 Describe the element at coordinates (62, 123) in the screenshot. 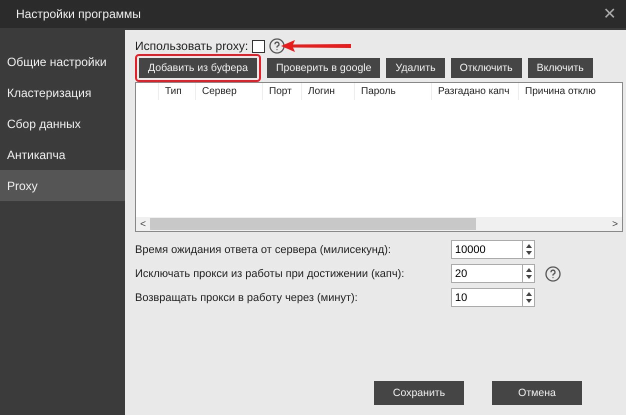

I see `sidebar-item: Сбор данных` at that location.